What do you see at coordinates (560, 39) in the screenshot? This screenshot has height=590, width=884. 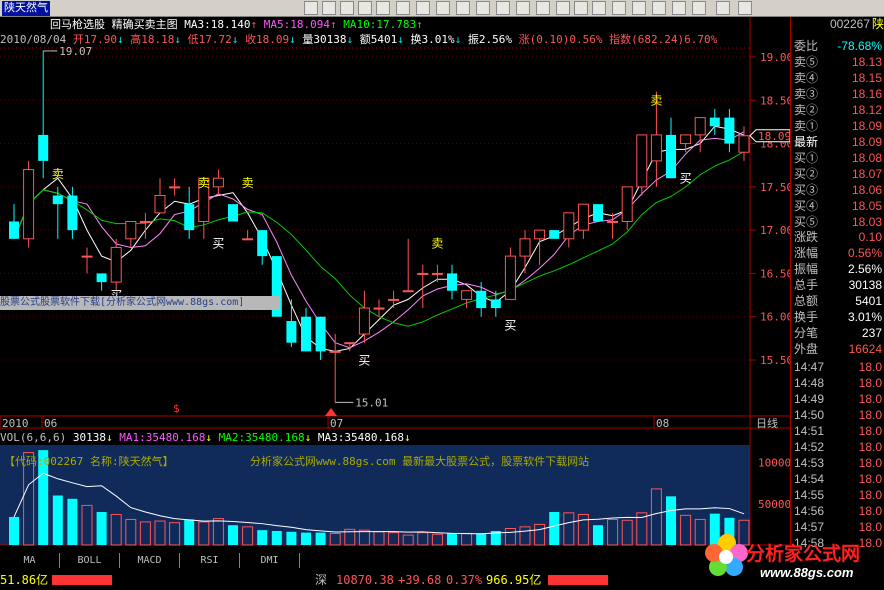 I see `quote-change: 涨(0.10)0.56%` at bounding box center [560, 39].